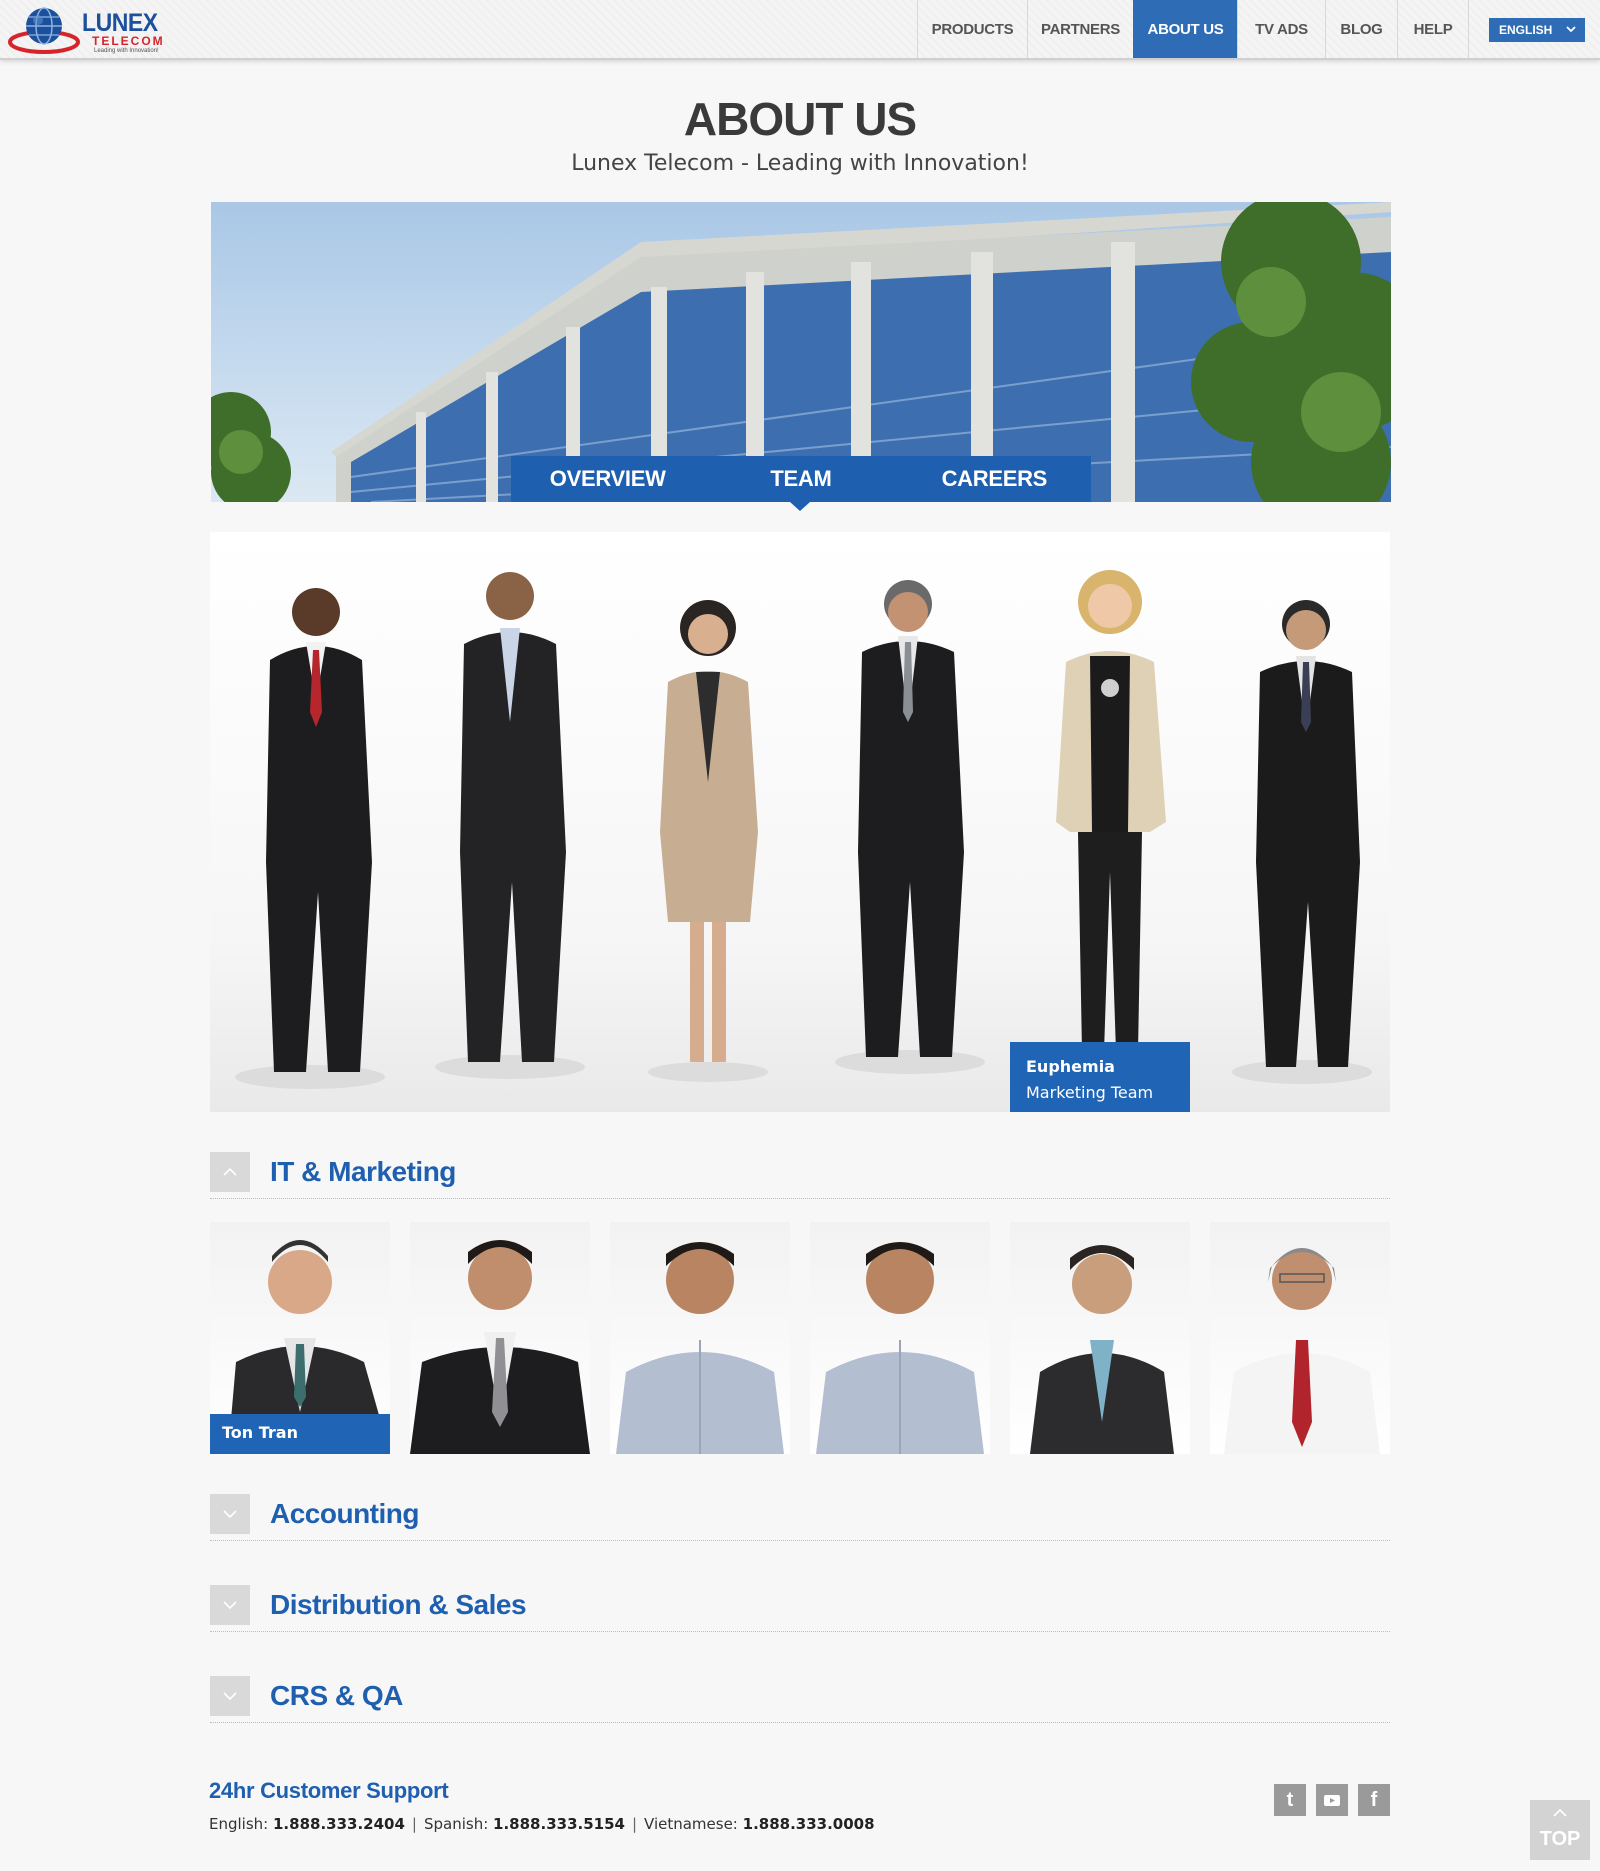 The height and width of the screenshot is (1871, 1600). What do you see at coordinates (1100, 1077) in the screenshot?
I see `featured-member-caption: Euphemia Marketing Team` at bounding box center [1100, 1077].